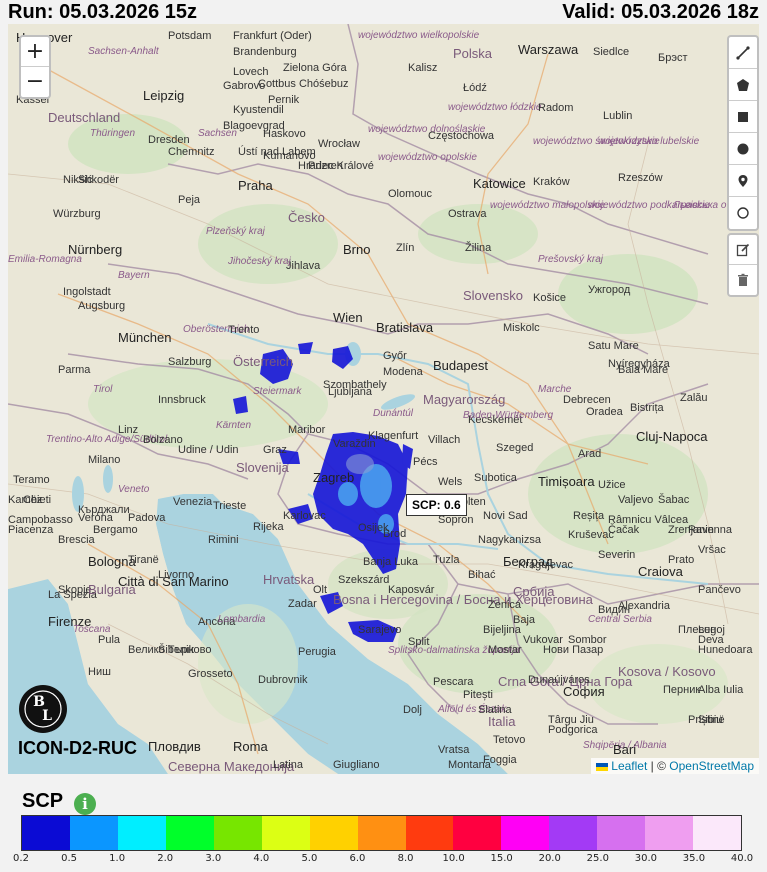 The height and width of the screenshot is (872, 767). What do you see at coordinates (495, 107) in the screenshot?
I see `map-place-label: województwo łódzkie` at bounding box center [495, 107].